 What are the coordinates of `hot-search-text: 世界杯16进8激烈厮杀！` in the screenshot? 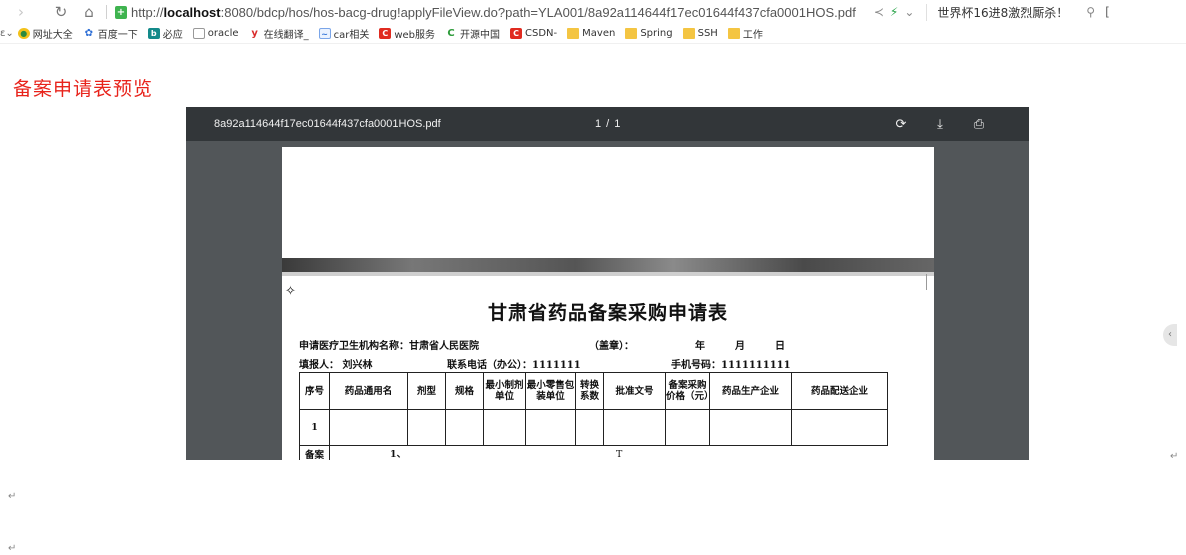 It's located at (997, 12).